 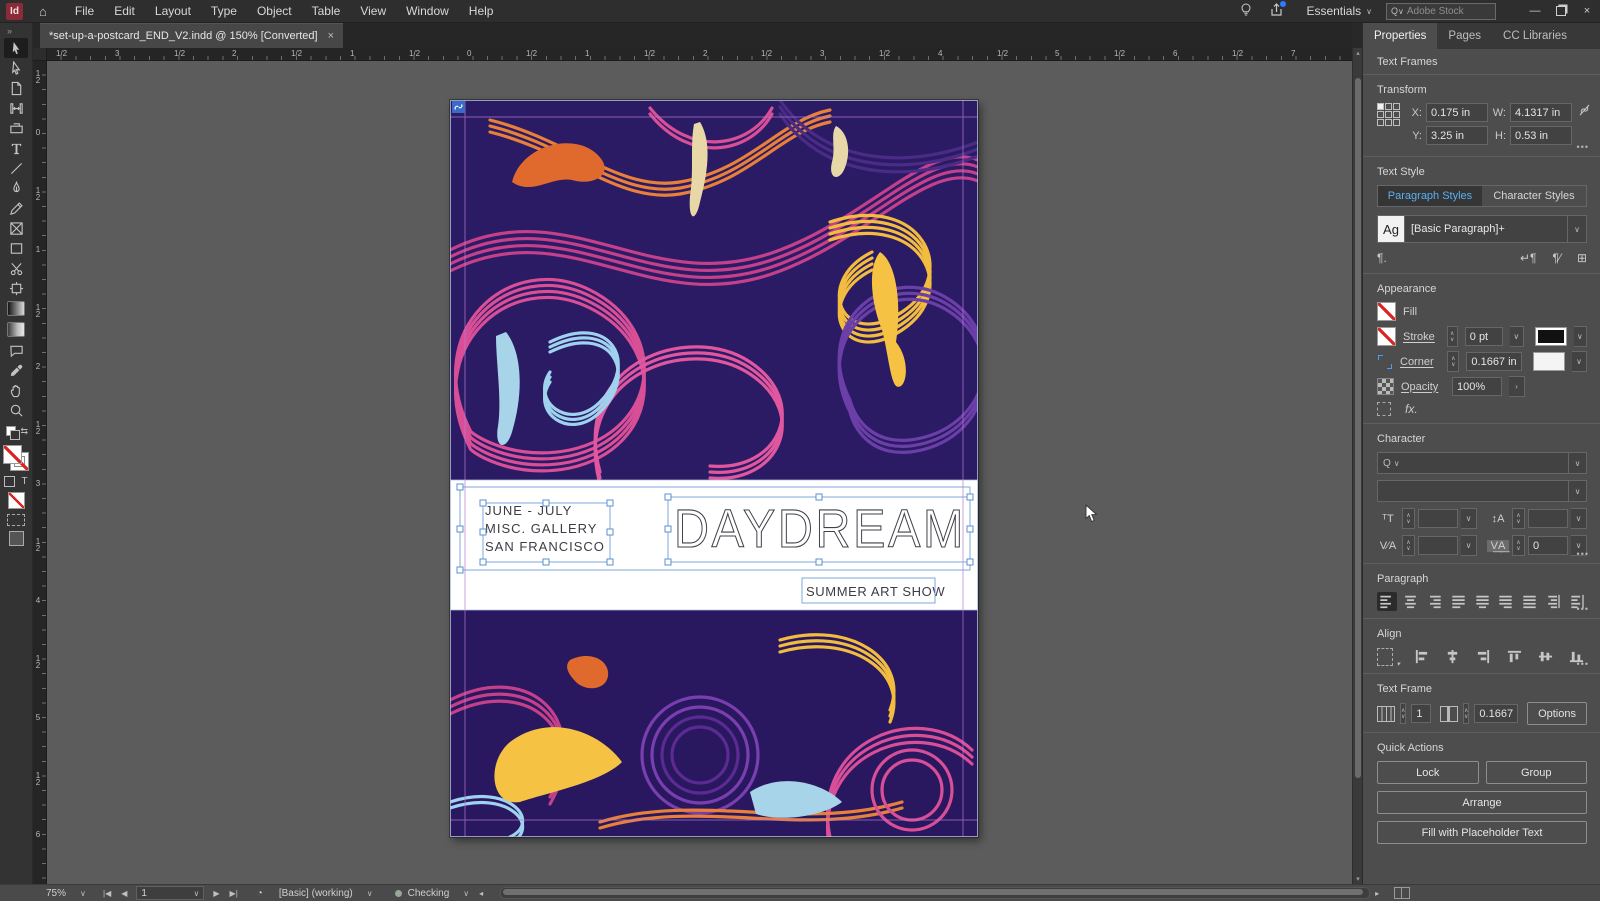 What do you see at coordinates (1514, 656) in the screenshot?
I see `align-objects-top-button` at bounding box center [1514, 656].